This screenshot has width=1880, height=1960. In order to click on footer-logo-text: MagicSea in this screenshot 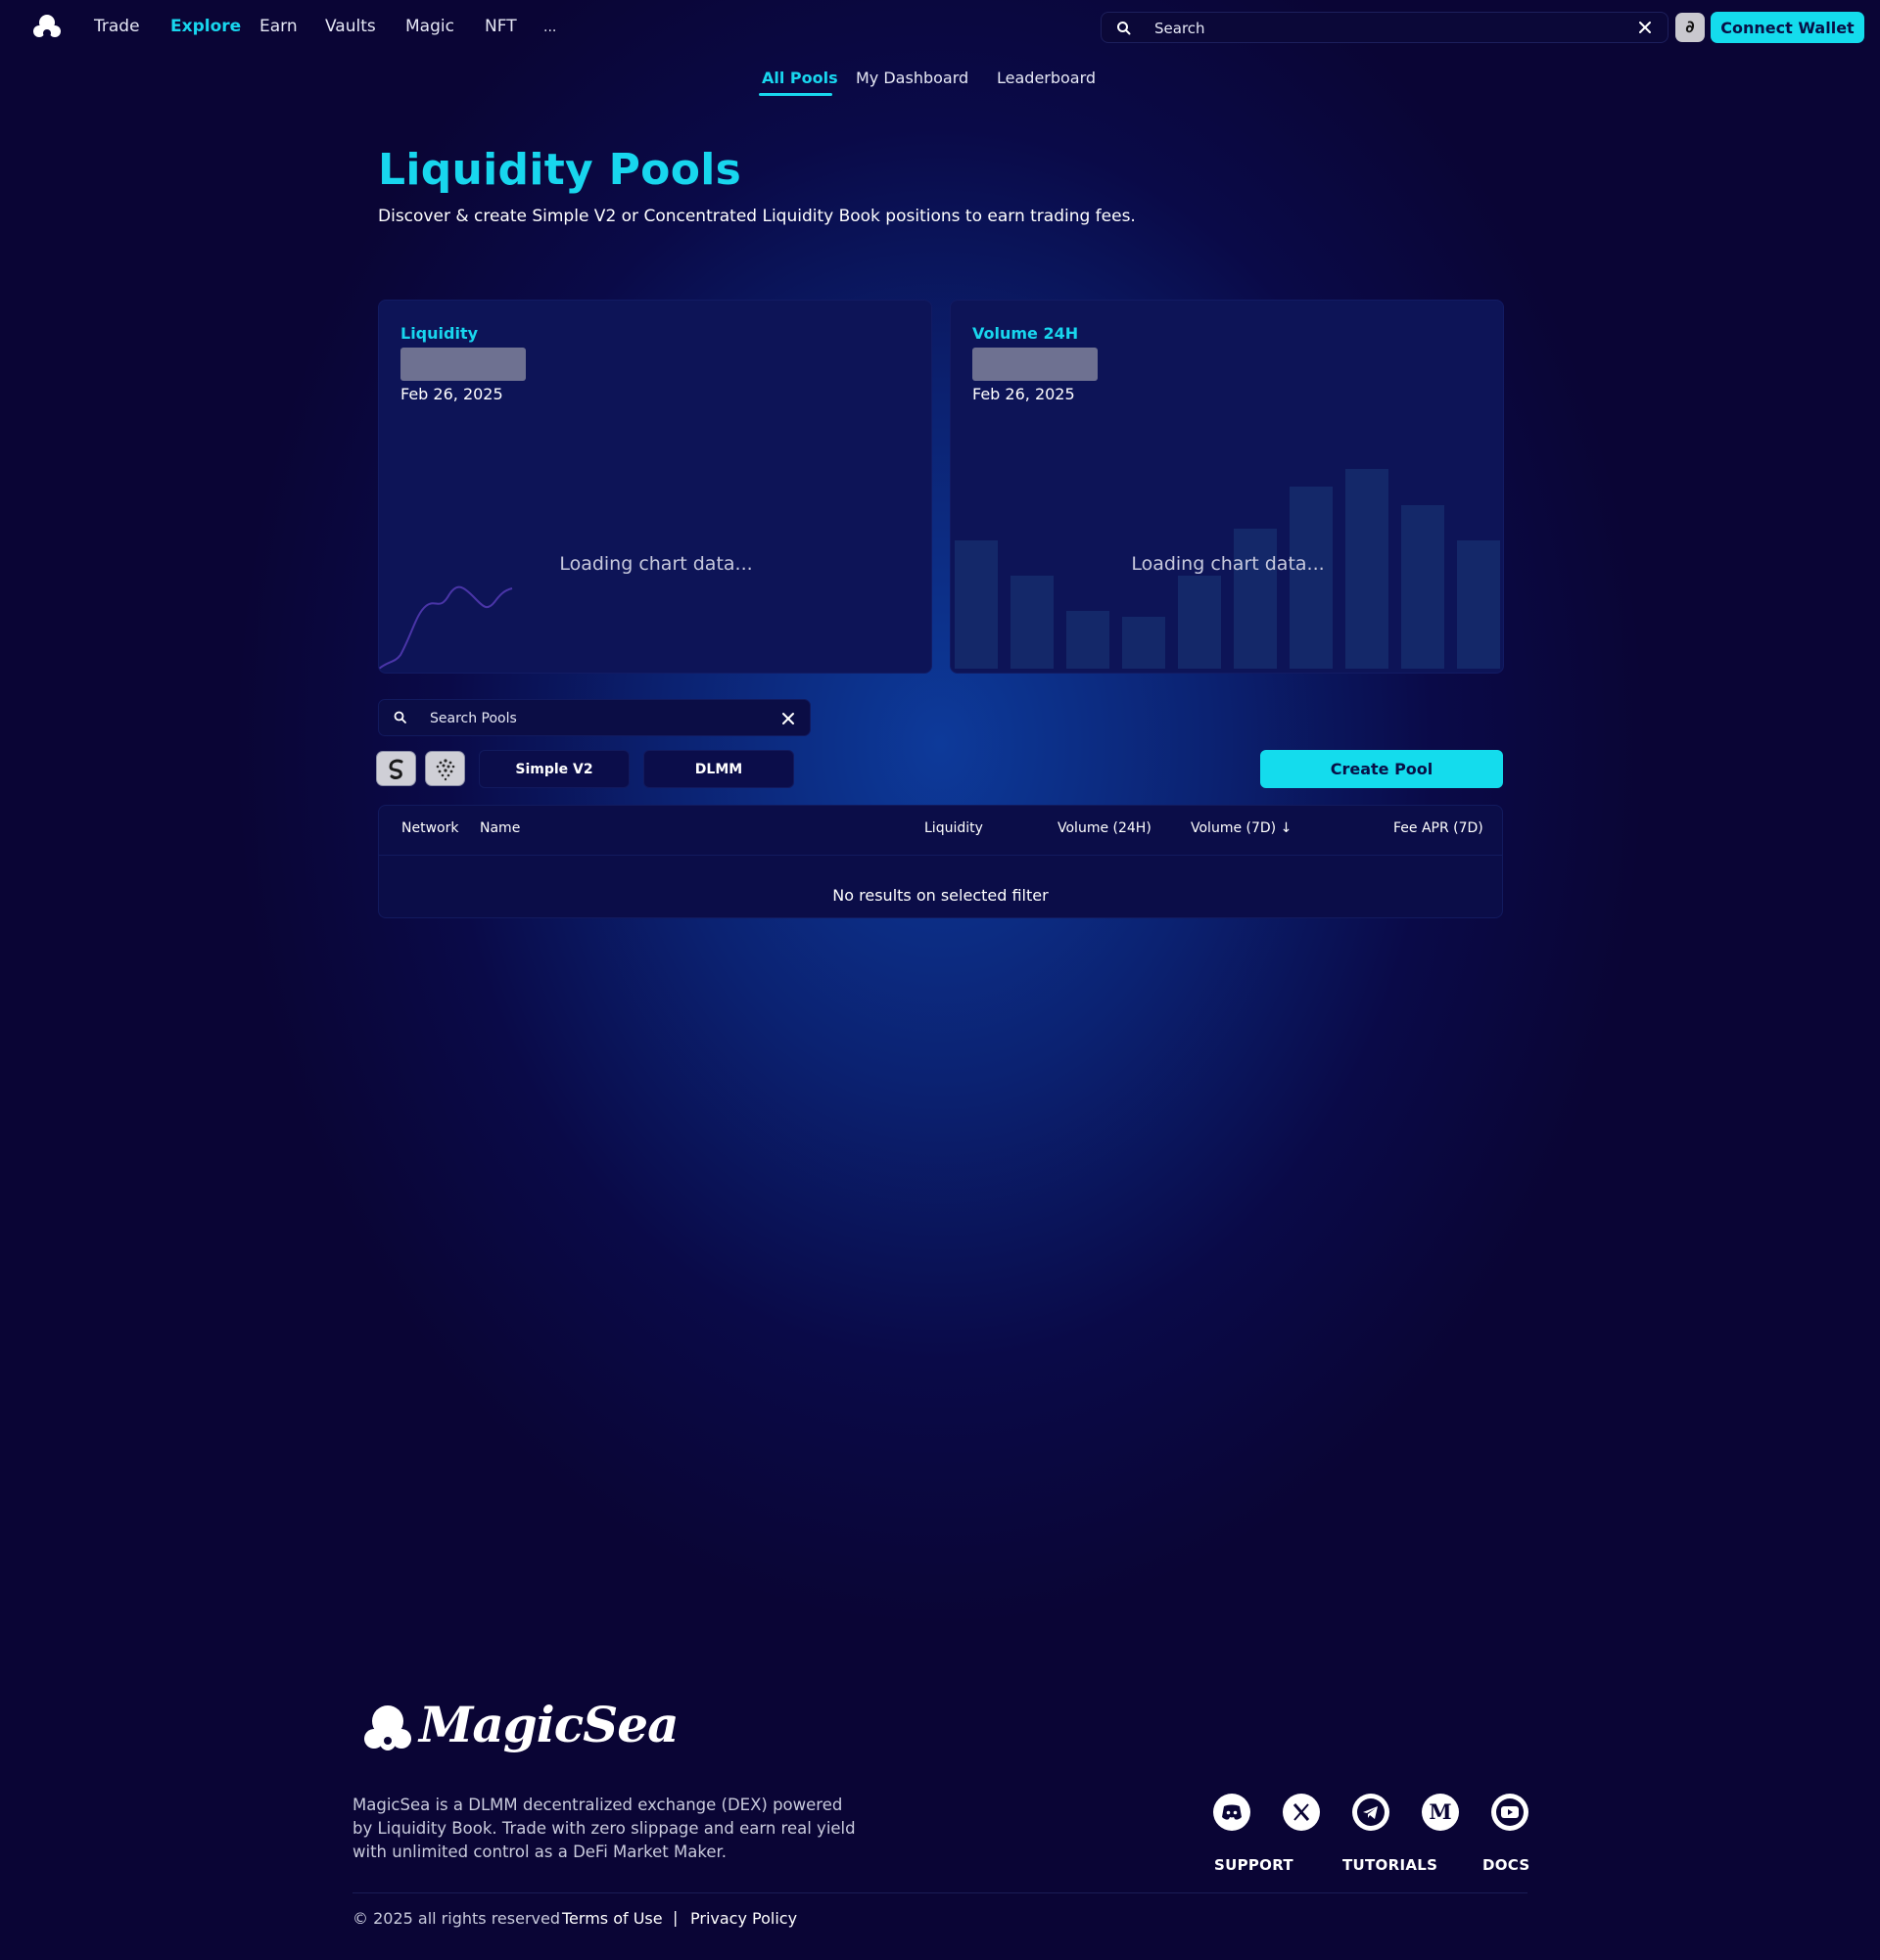, I will do `click(549, 1724)`.